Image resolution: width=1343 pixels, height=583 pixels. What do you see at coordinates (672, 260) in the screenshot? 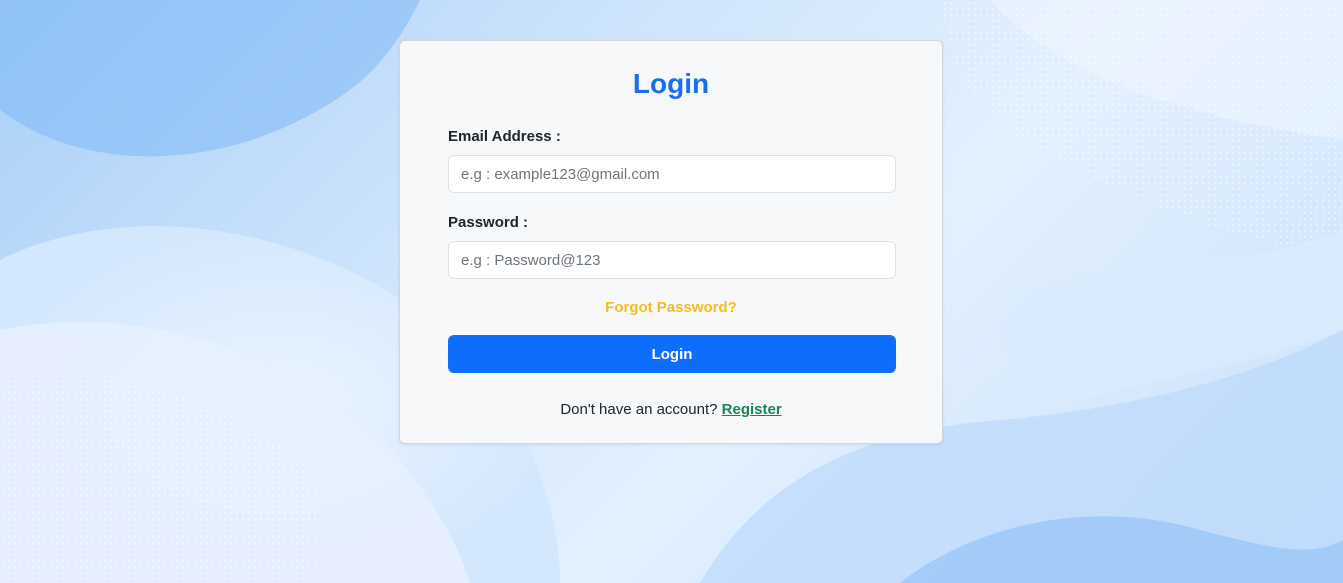
I see `password-field` at bounding box center [672, 260].